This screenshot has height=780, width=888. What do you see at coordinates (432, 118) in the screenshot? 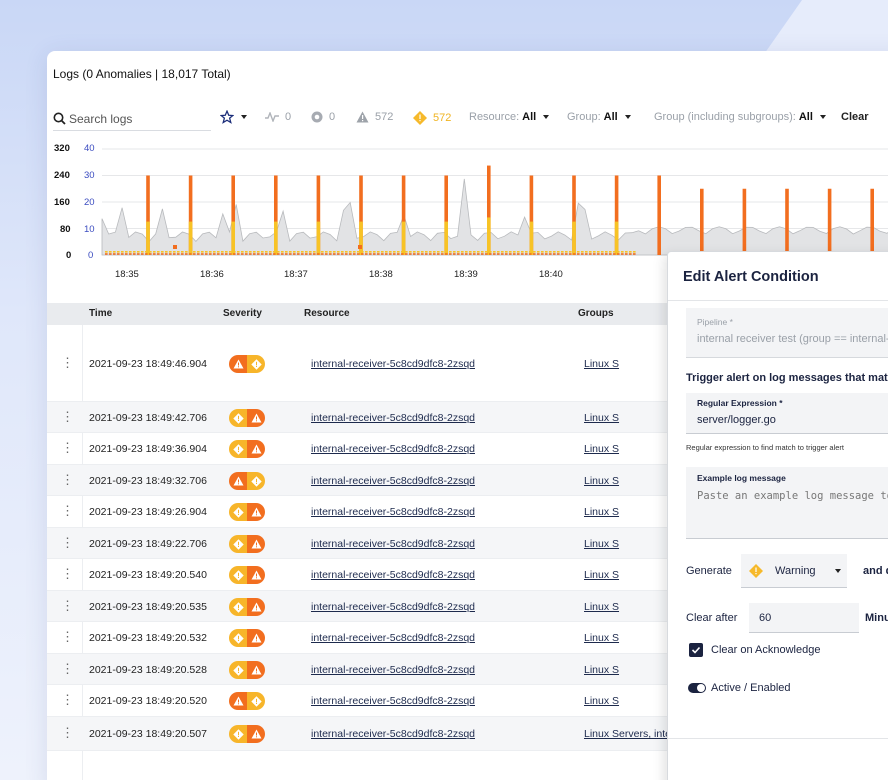
I see `warning-filter: 572` at bounding box center [432, 118].